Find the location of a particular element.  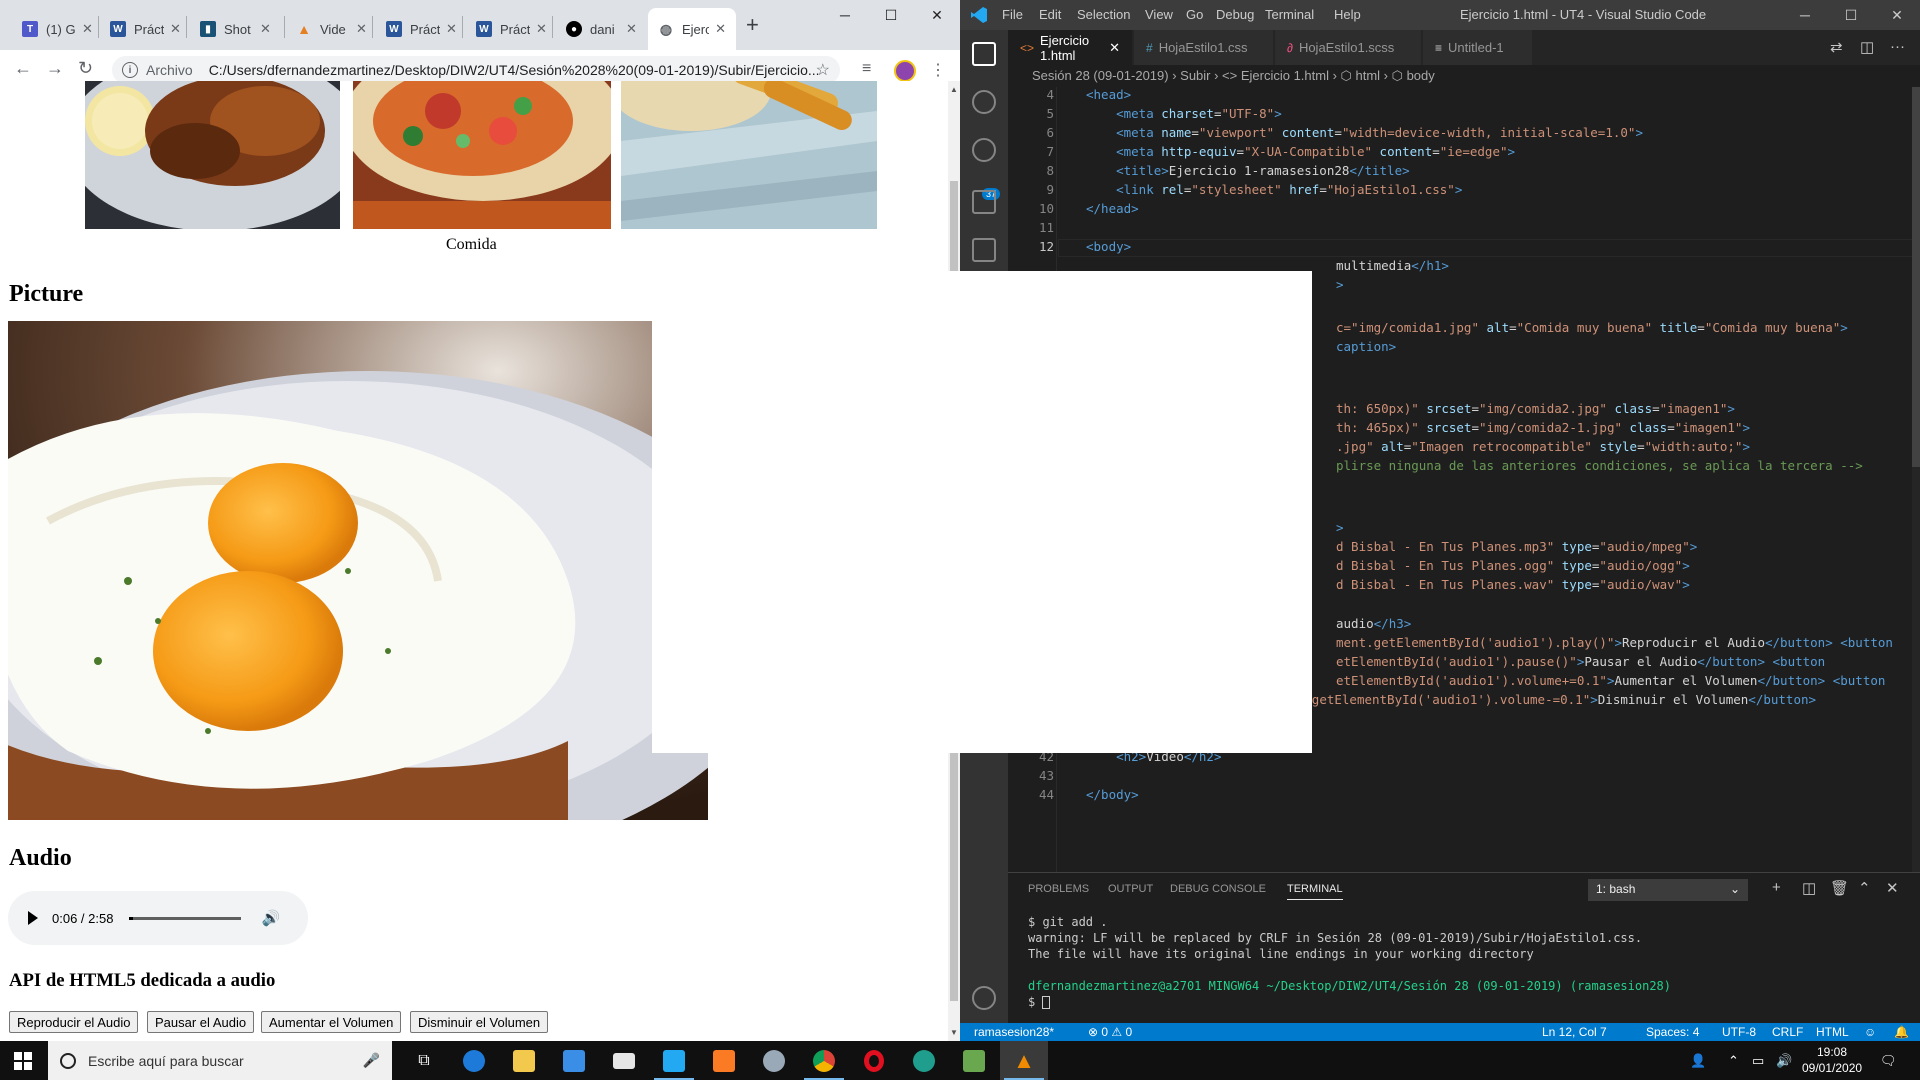

info-icon: i is located at coordinates (130, 70).